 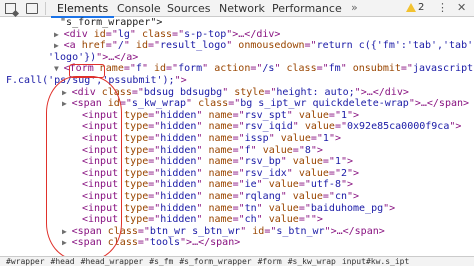 What do you see at coordinates (159, 104) in the screenshot?
I see `code-token: s_kw_wrap` at bounding box center [159, 104].